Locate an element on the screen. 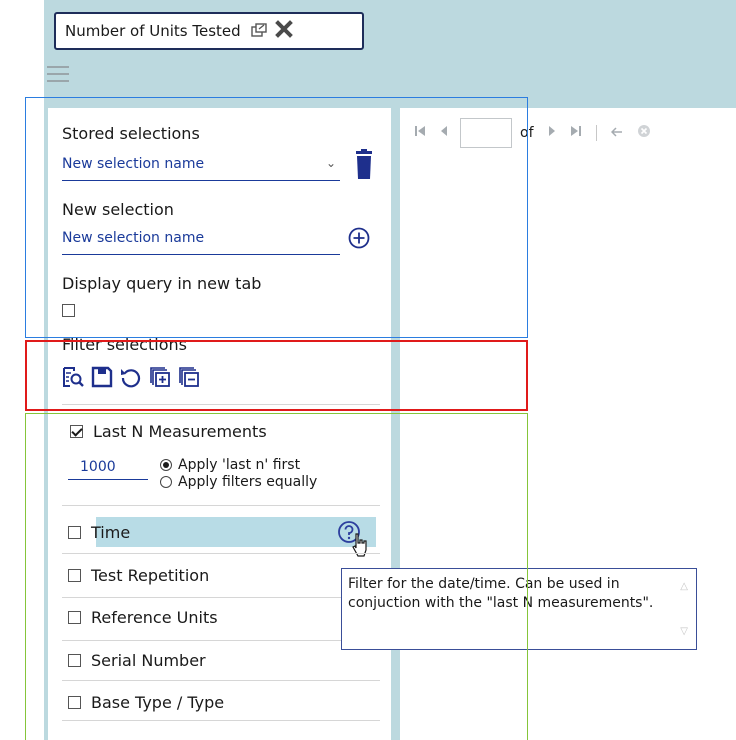  scroll-up-icon: △ is located at coordinates (684, 586).